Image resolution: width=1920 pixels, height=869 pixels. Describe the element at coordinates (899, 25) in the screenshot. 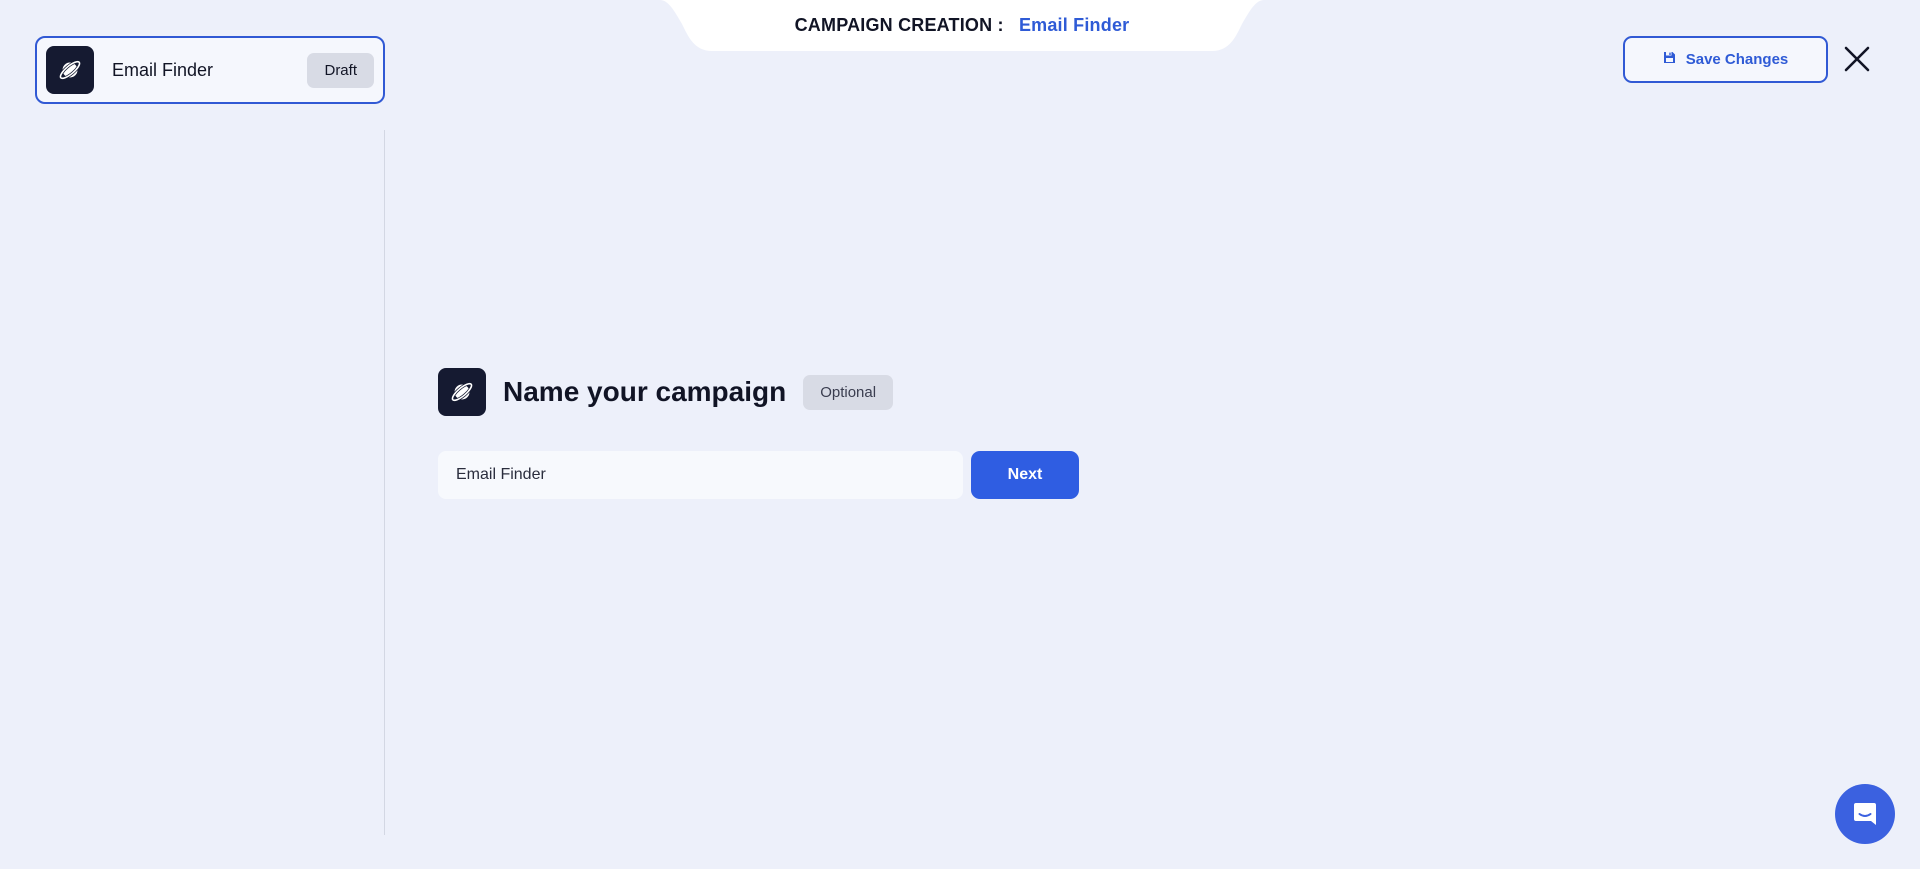

I see `header-label: CAMPAIGN CREATION :` at that location.